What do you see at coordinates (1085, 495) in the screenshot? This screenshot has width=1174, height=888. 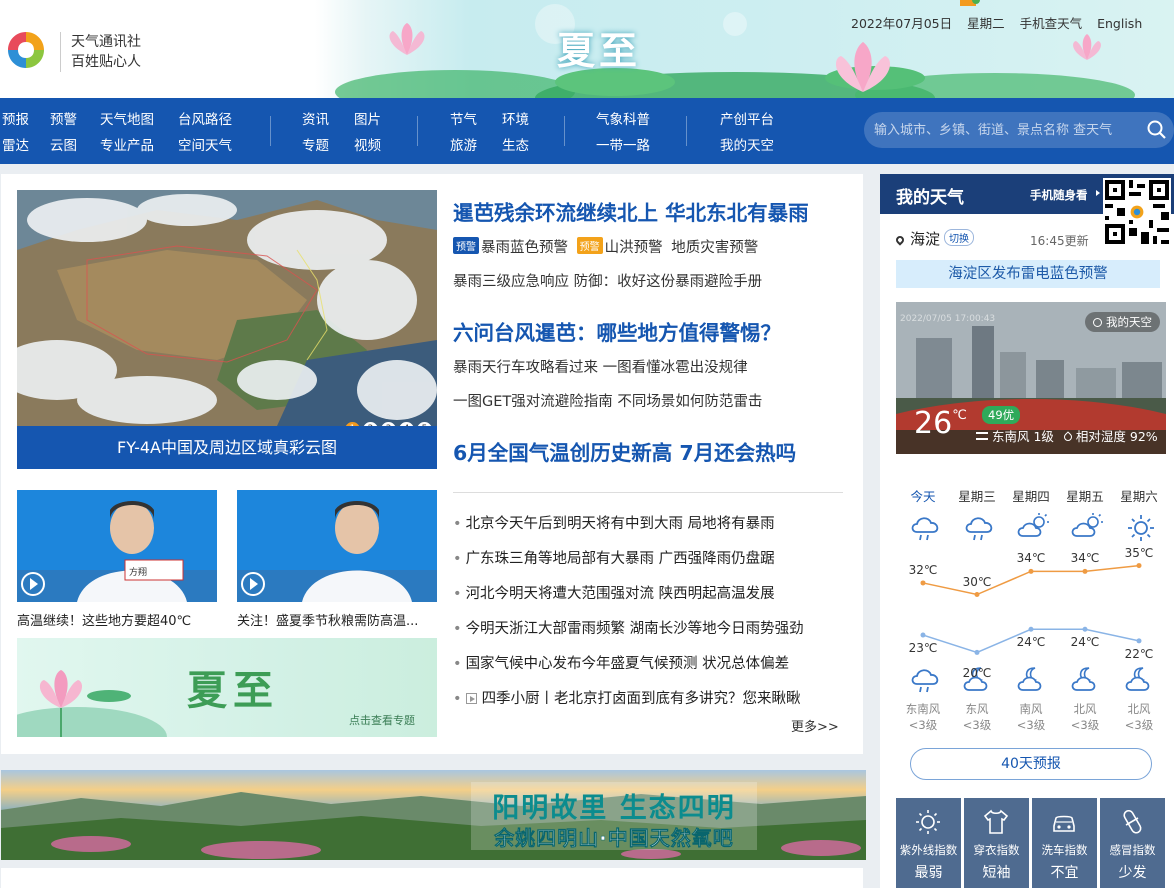 I see `forecast-day-label: 星期五` at bounding box center [1085, 495].